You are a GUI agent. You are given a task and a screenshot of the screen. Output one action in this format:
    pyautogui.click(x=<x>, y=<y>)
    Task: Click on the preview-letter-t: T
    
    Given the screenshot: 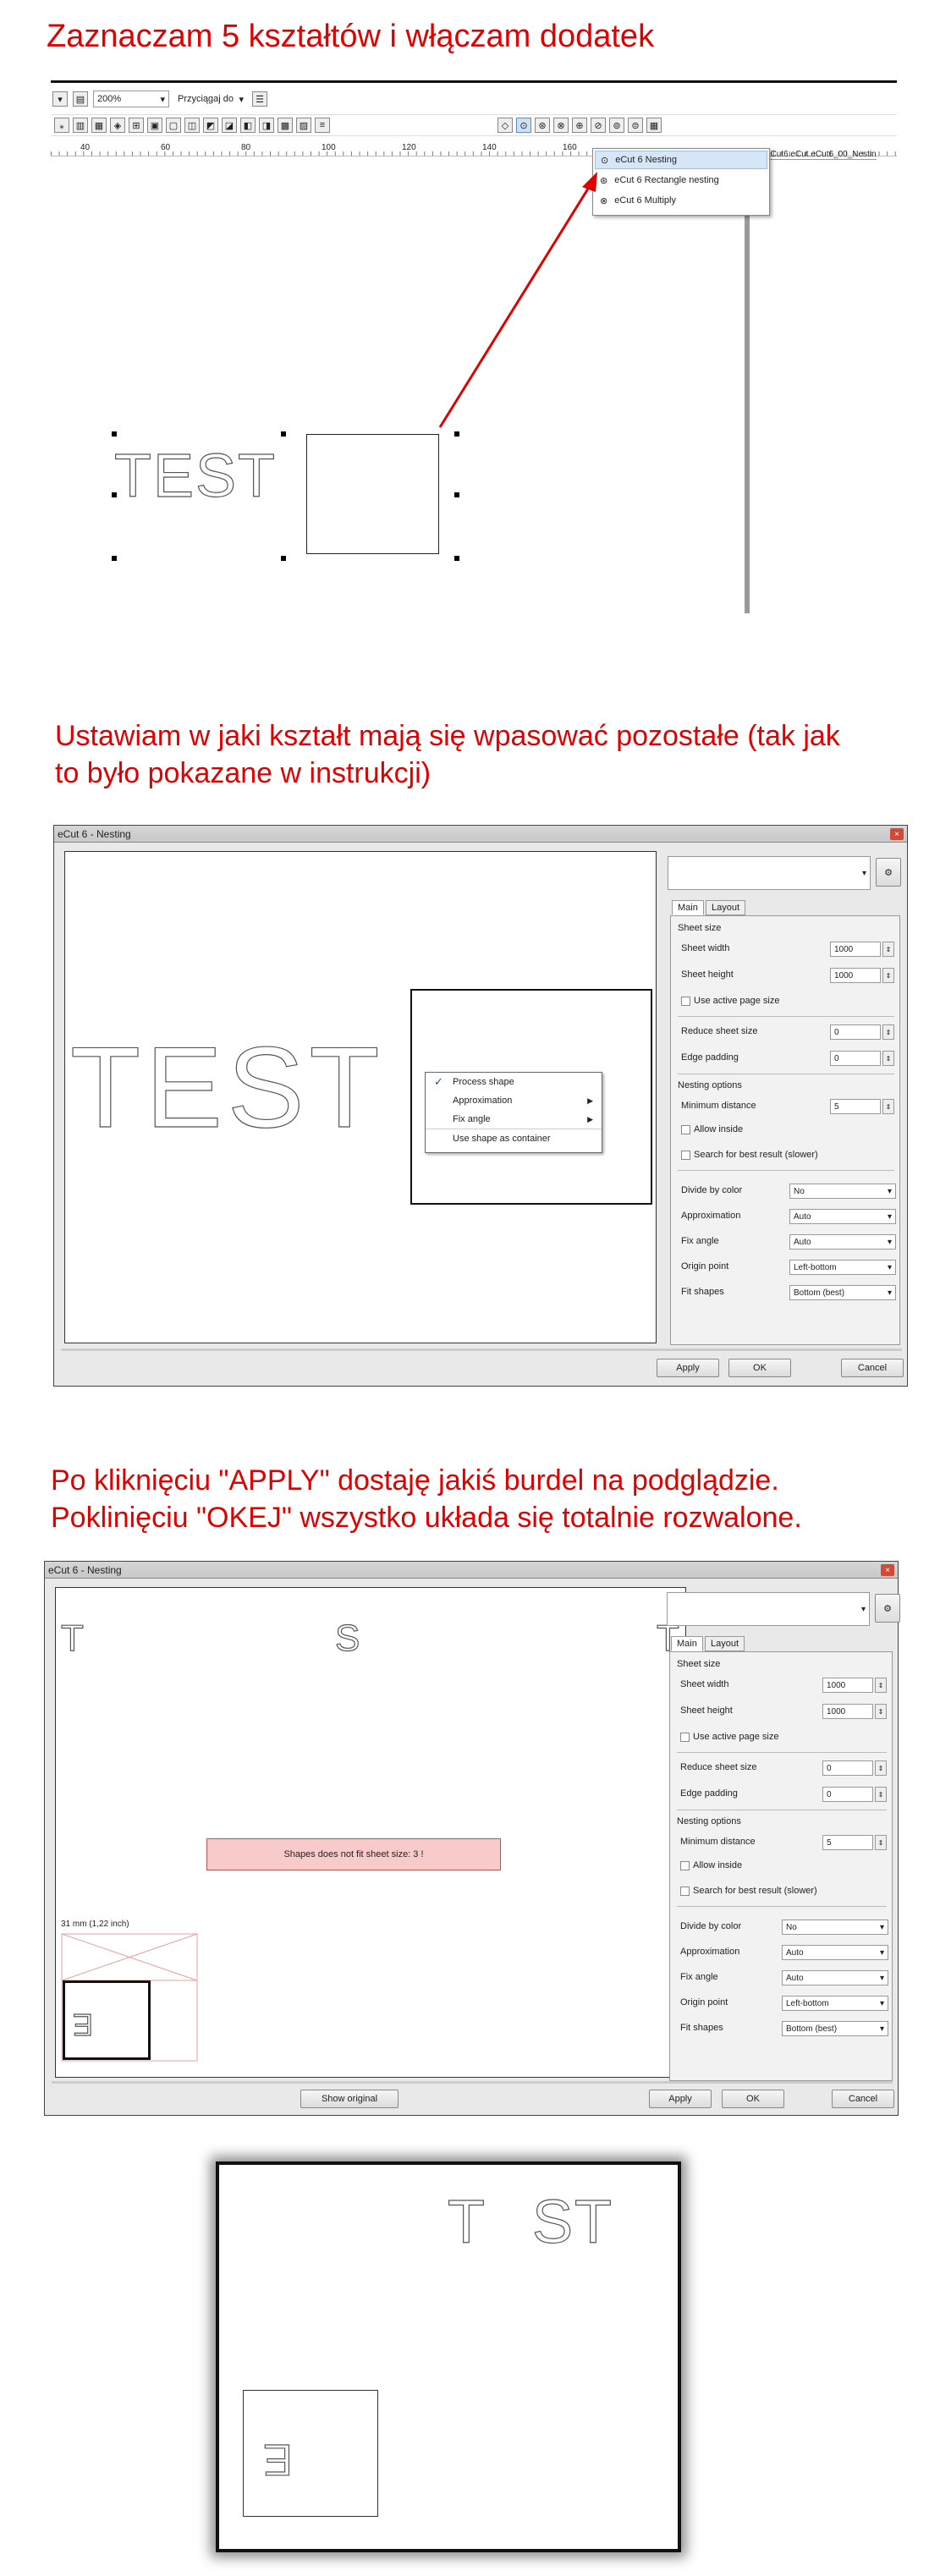 What is the action you would take?
    pyautogui.click(x=72, y=1638)
    